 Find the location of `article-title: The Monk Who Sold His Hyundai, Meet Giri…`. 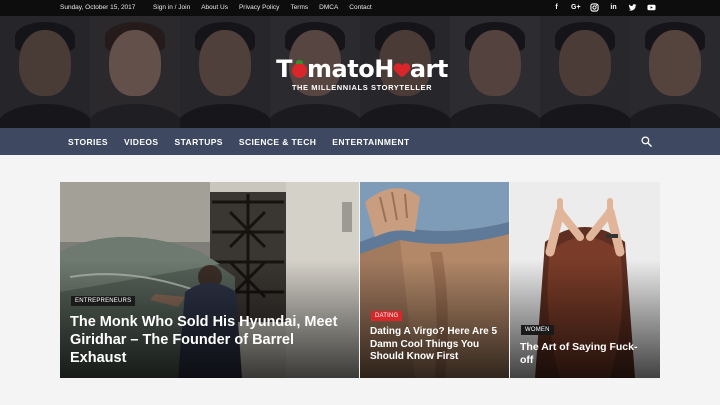

article-title: The Monk Who Sold His Hyundai, Meet Giri… is located at coordinates (210, 340).